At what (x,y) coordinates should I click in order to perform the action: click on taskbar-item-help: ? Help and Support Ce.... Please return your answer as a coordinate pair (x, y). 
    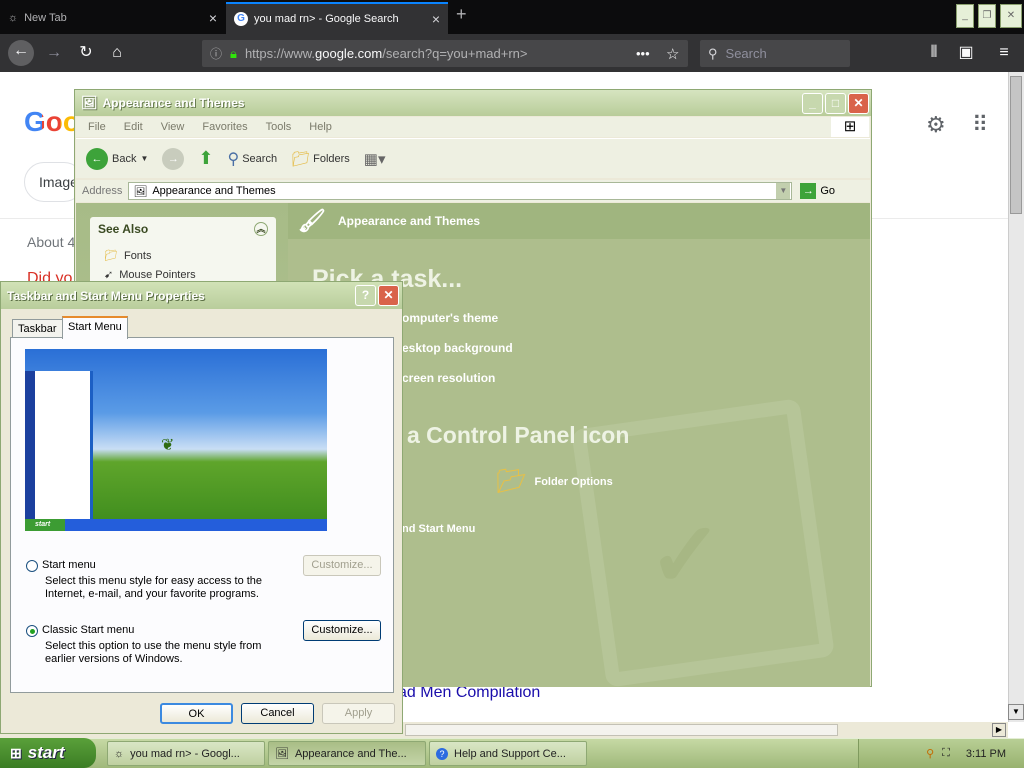
    Looking at the image, I should click on (508, 753).